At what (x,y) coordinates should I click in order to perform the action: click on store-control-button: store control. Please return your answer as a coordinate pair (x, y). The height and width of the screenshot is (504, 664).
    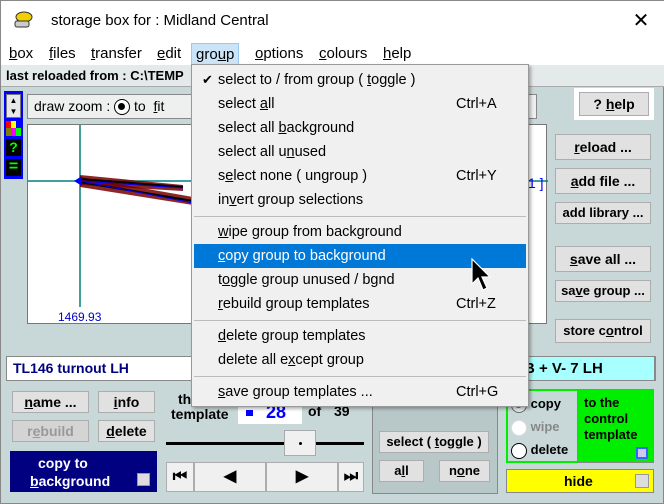
    Looking at the image, I should click on (603, 331).